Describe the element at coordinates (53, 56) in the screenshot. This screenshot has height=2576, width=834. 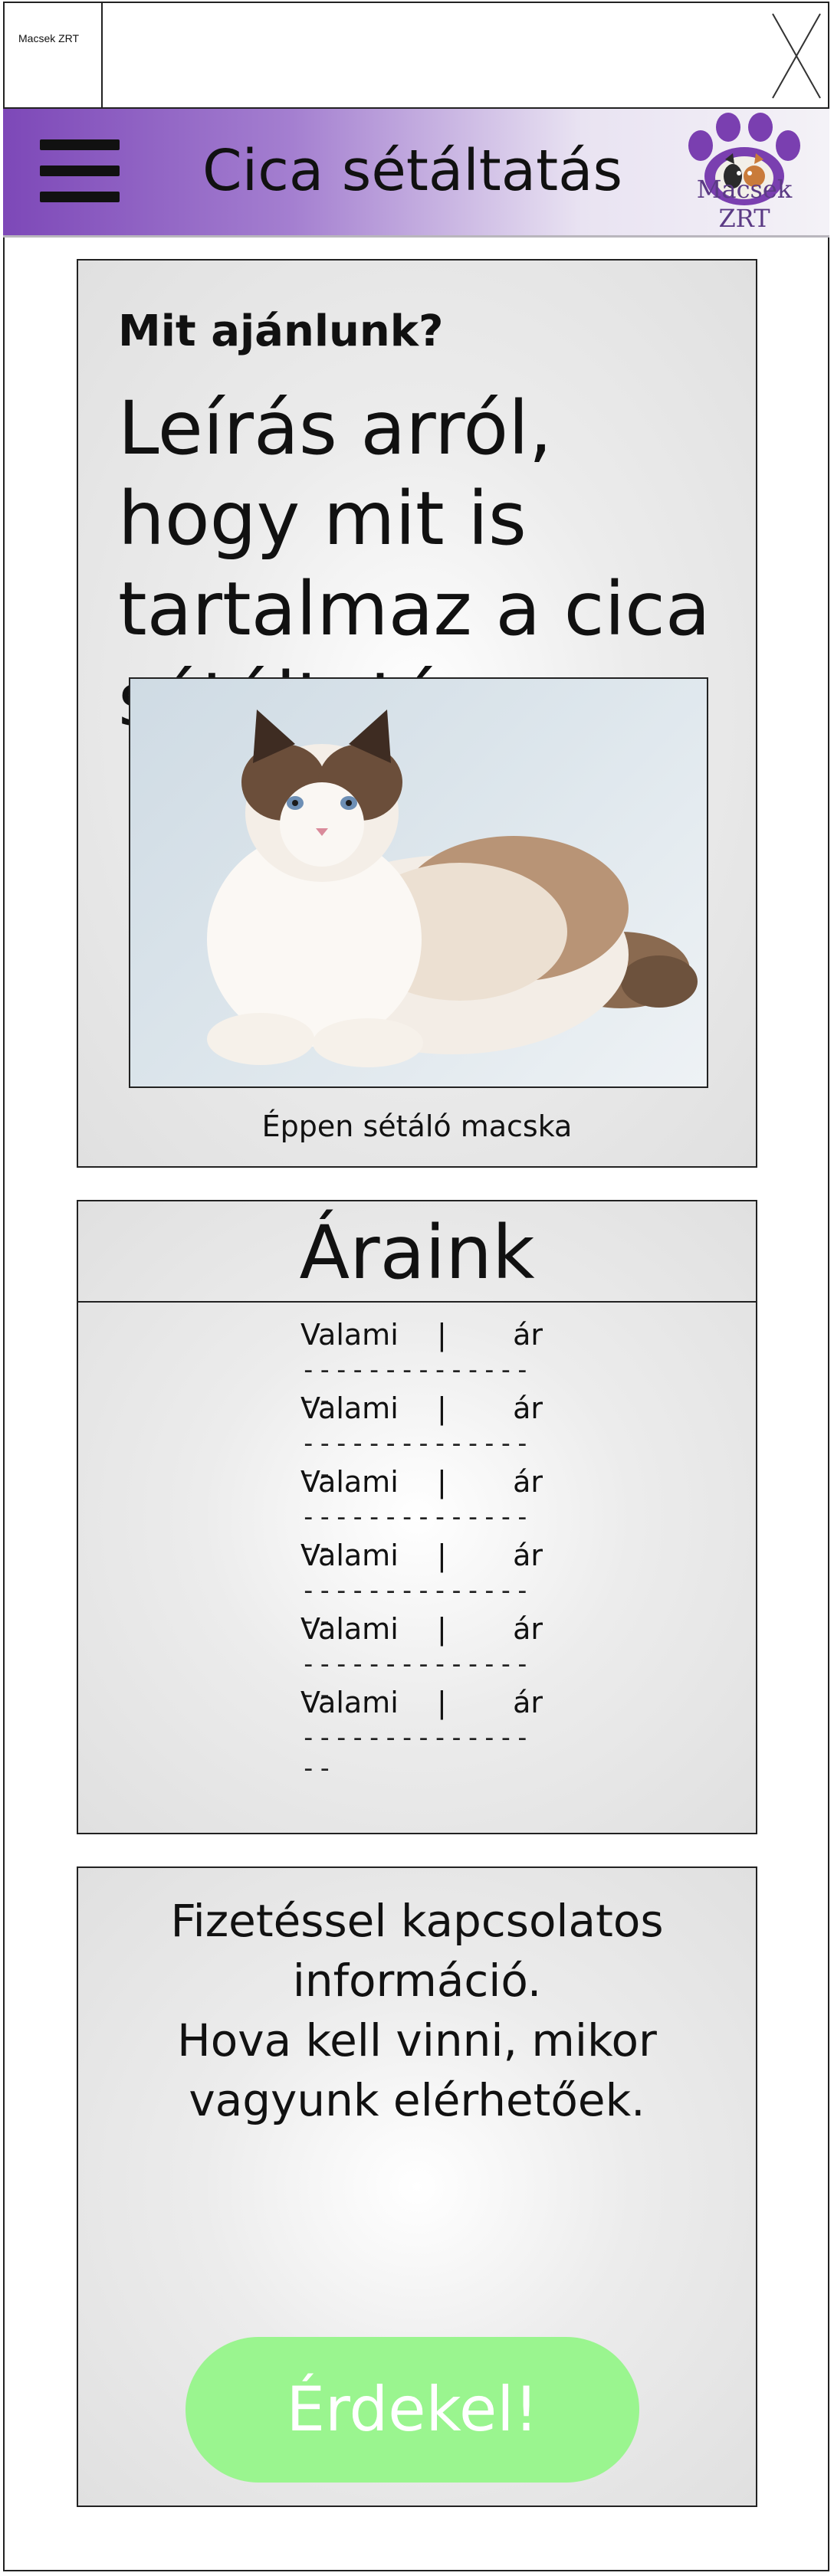
I see `browser-tab: Macsek ZRT` at that location.